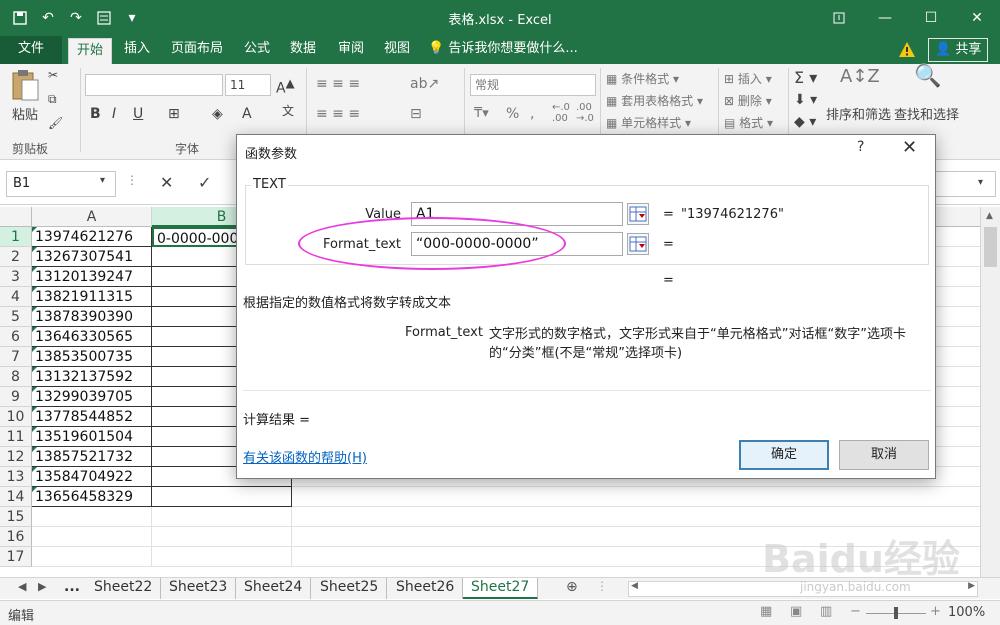 The width and height of the screenshot is (1000, 625). I want to click on zoom-level: 100%, so click(966, 612).